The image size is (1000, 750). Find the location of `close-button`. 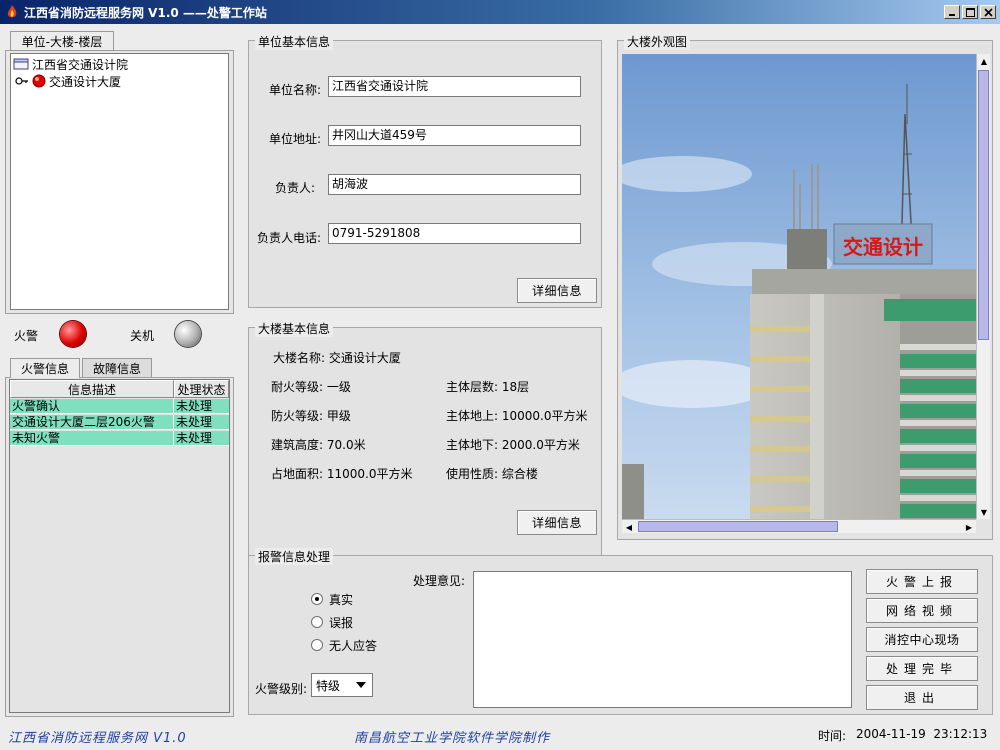

close-button is located at coordinates (988, 12).